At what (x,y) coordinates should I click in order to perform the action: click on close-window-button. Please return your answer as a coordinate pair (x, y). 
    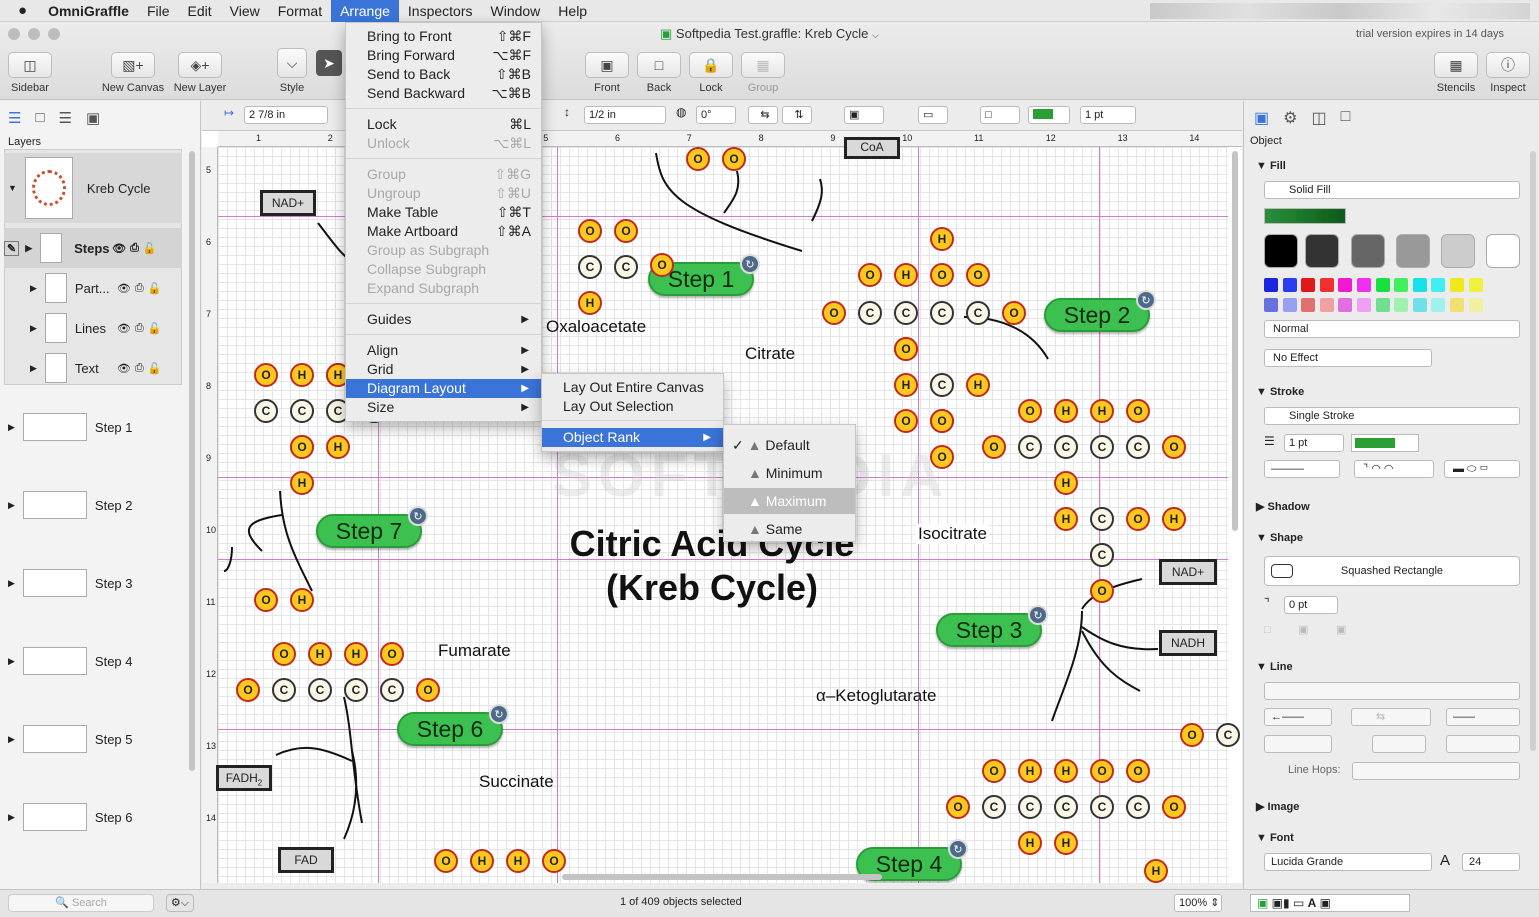
    Looking at the image, I should click on (14, 34).